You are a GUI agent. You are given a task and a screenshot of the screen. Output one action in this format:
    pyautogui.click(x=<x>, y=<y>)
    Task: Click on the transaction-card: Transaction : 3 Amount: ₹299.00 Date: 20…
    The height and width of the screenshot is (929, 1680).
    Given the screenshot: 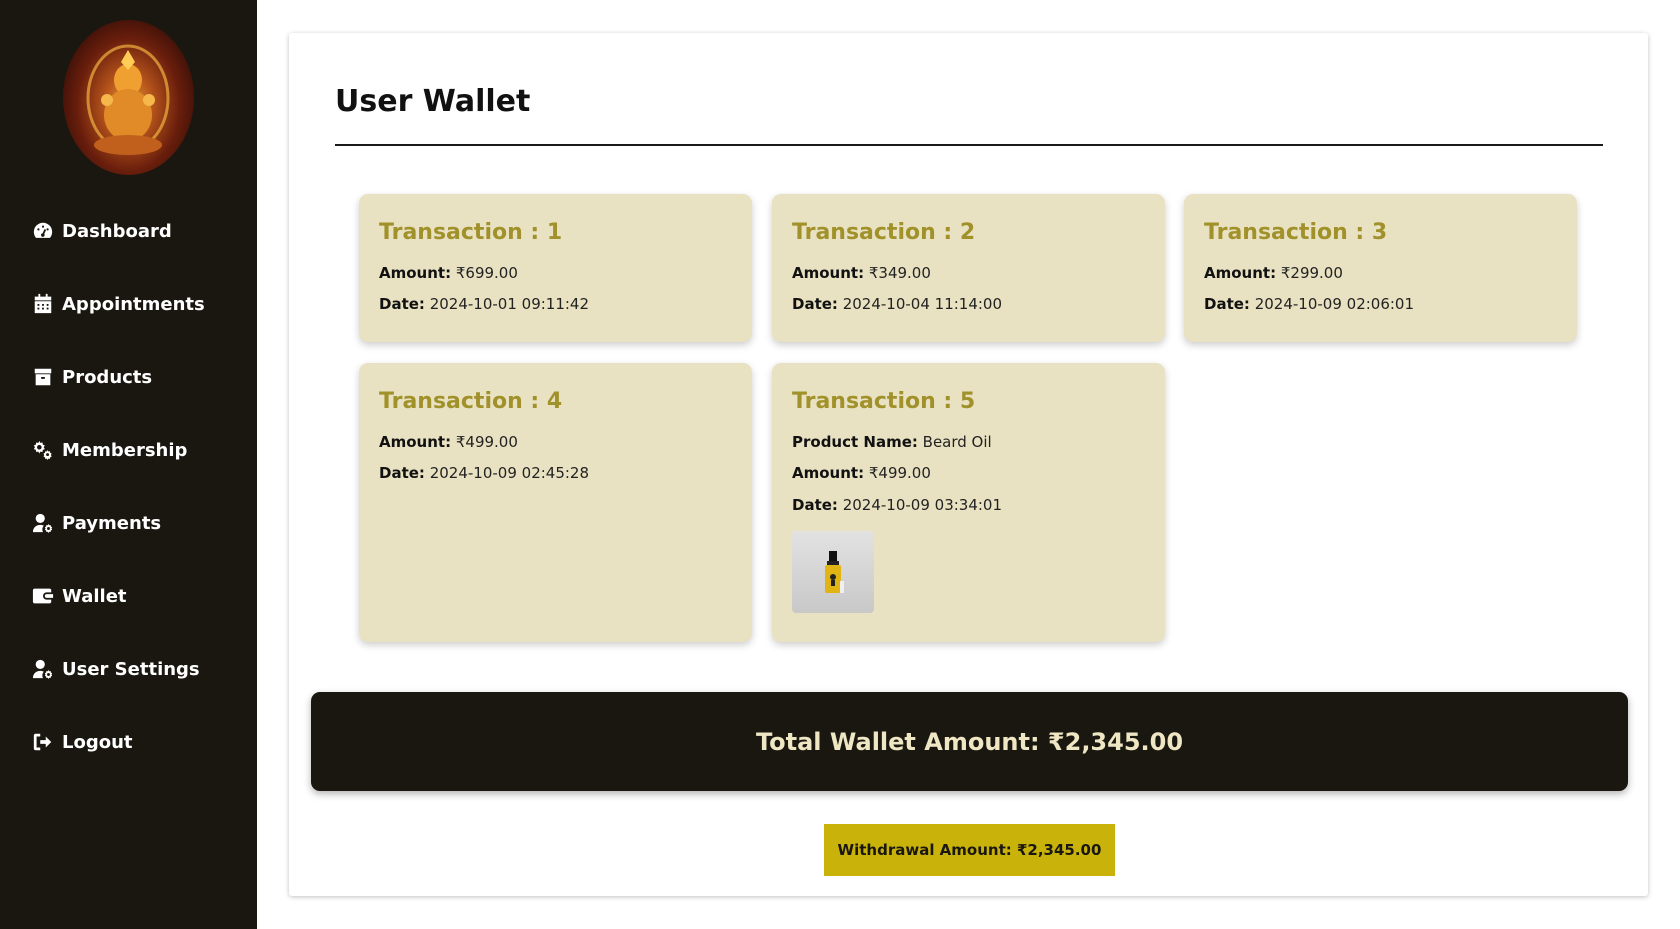 What is the action you would take?
    pyautogui.click(x=1380, y=268)
    